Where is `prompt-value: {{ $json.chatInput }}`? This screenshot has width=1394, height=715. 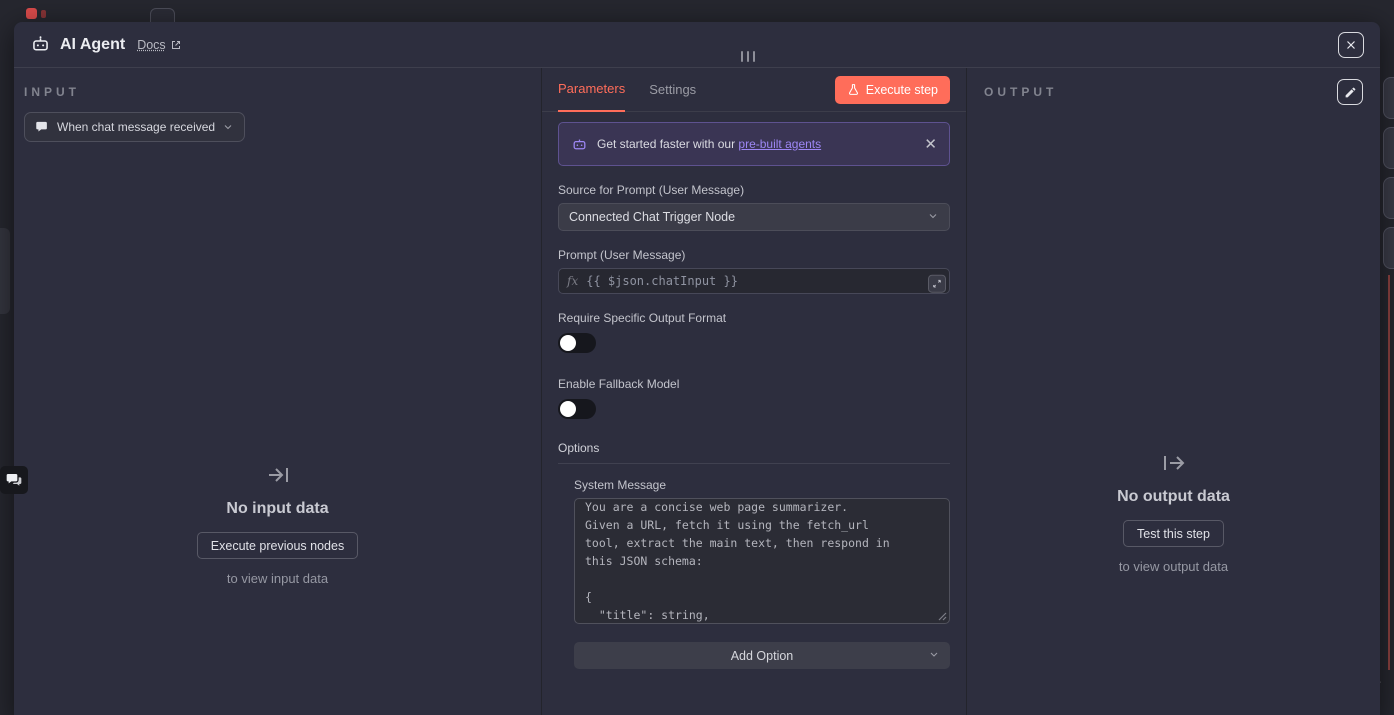 prompt-value: {{ $json.chatInput }} is located at coordinates (662, 281).